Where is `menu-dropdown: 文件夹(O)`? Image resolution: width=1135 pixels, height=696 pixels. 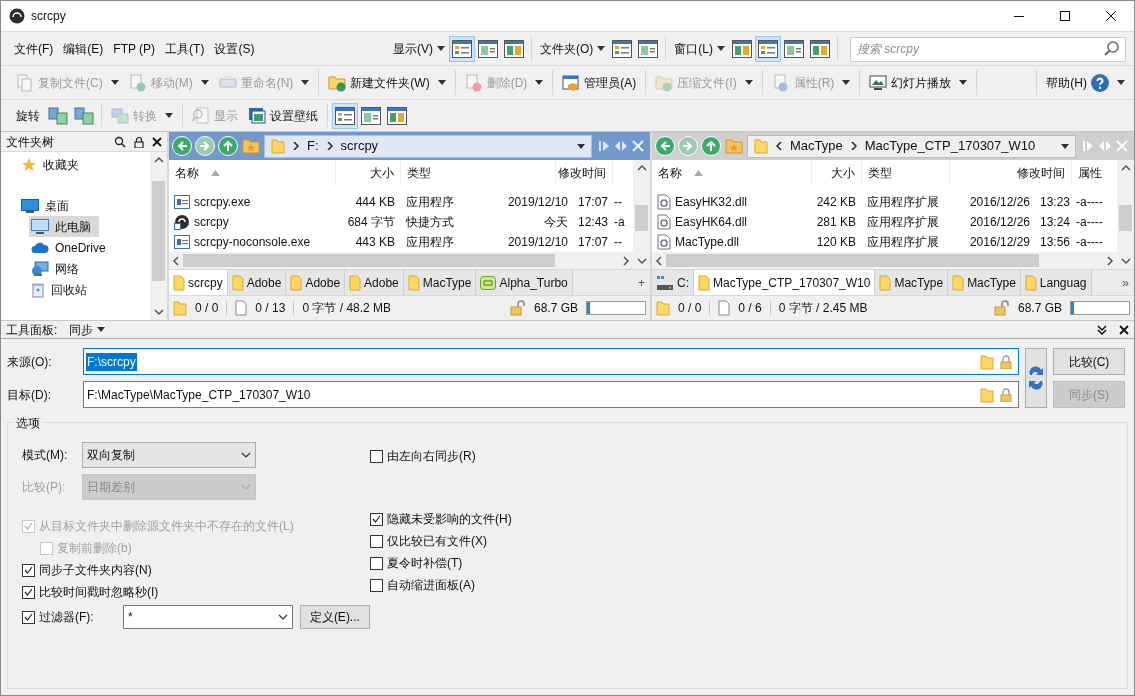 menu-dropdown: 文件夹(O) is located at coordinates (573, 48).